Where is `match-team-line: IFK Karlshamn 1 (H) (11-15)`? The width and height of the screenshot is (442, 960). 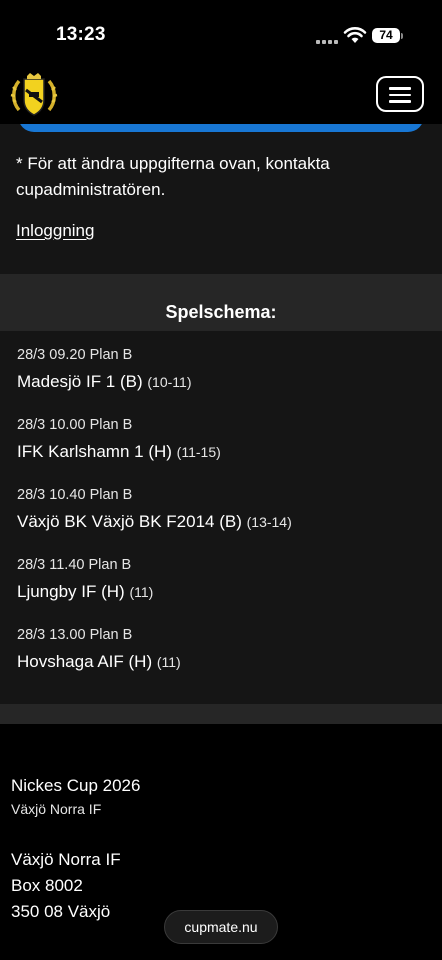
match-team-line: IFK Karlshamn 1 (H) (11-15) is located at coordinates (119, 452).